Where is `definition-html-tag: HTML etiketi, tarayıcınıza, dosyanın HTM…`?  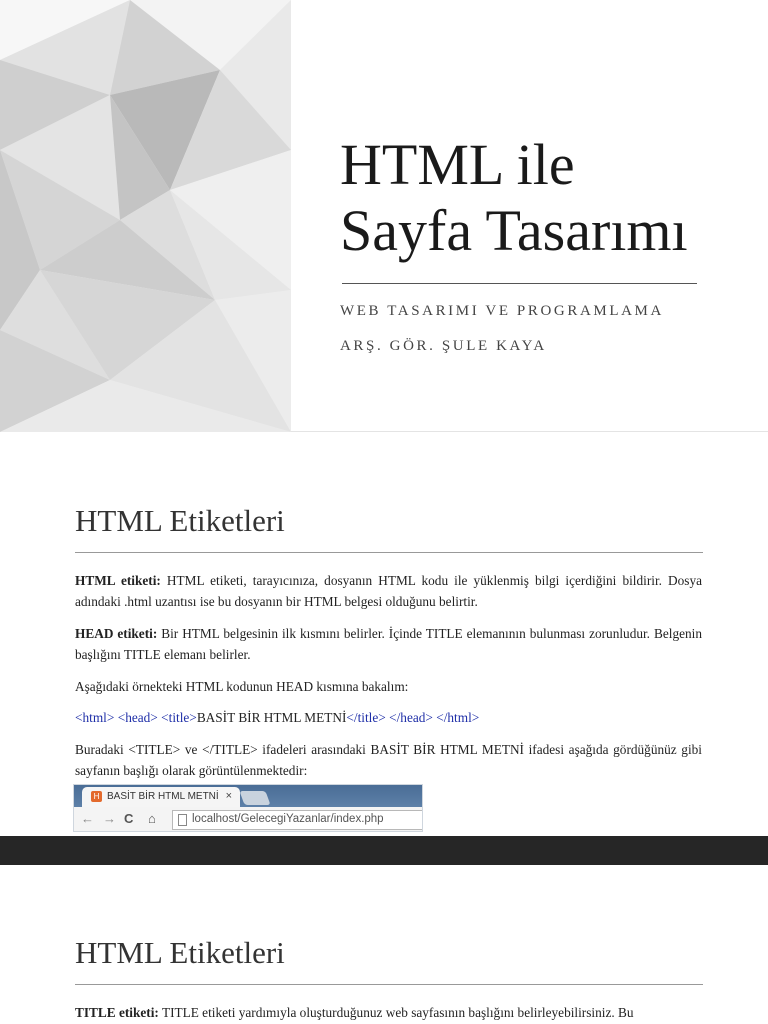 definition-html-tag: HTML etiketi, tarayıcınıza, dosyanın HTM… is located at coordinates (389, 591).